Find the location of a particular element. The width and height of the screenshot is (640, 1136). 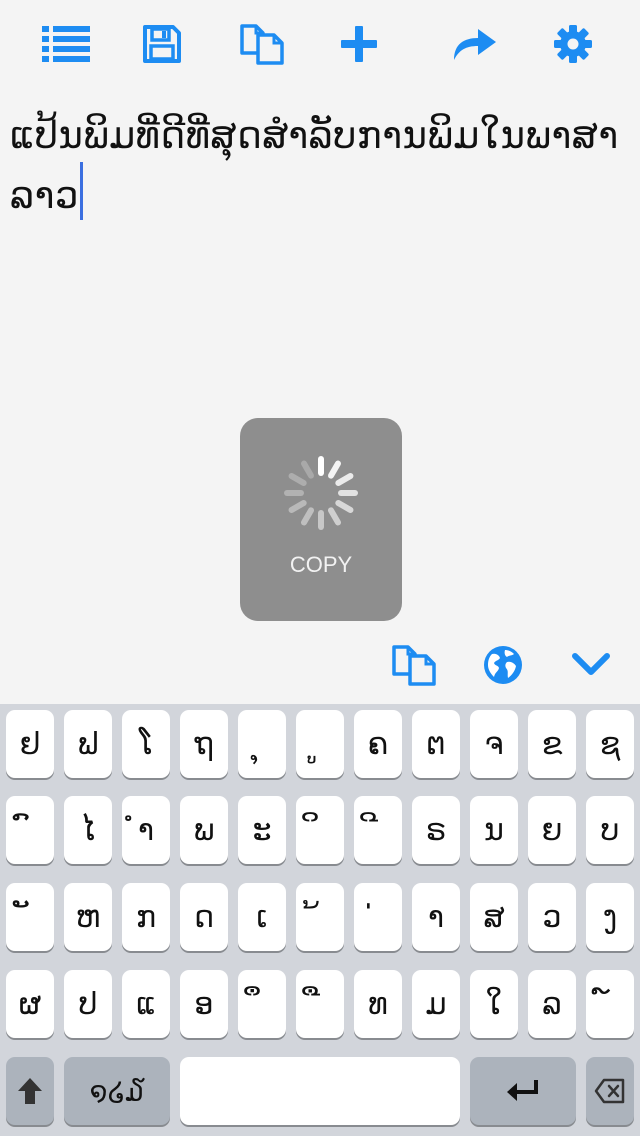

hide-keyboard-button is located at coordinates (591, 665).